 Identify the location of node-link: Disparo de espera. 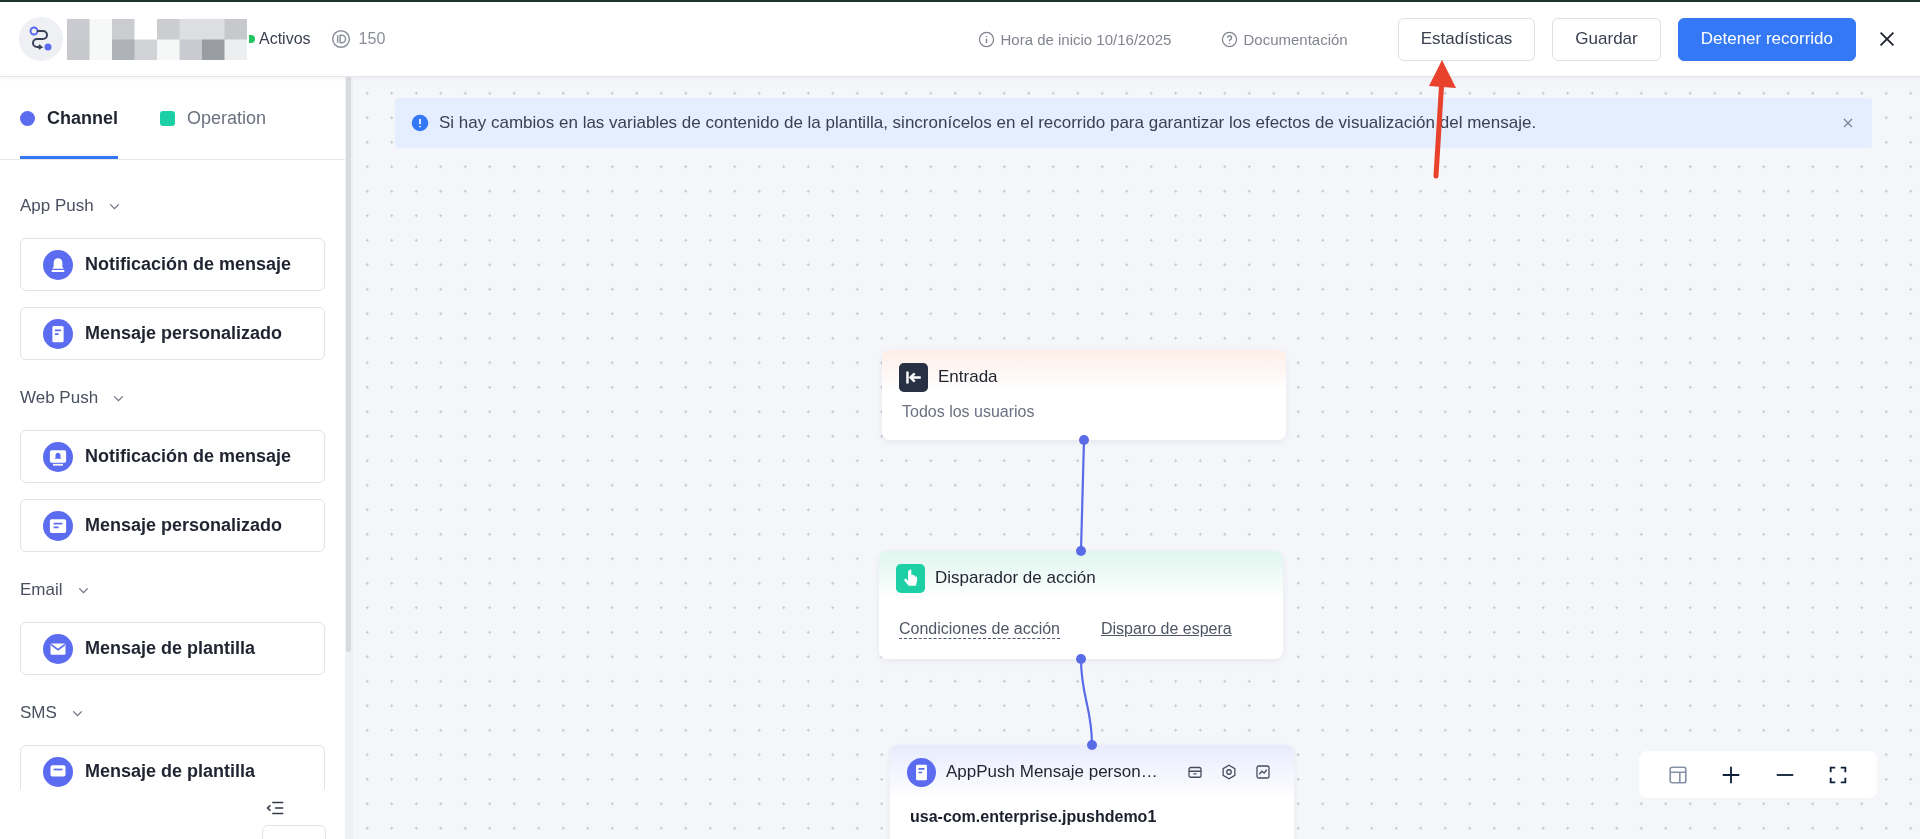
(1166, 629).